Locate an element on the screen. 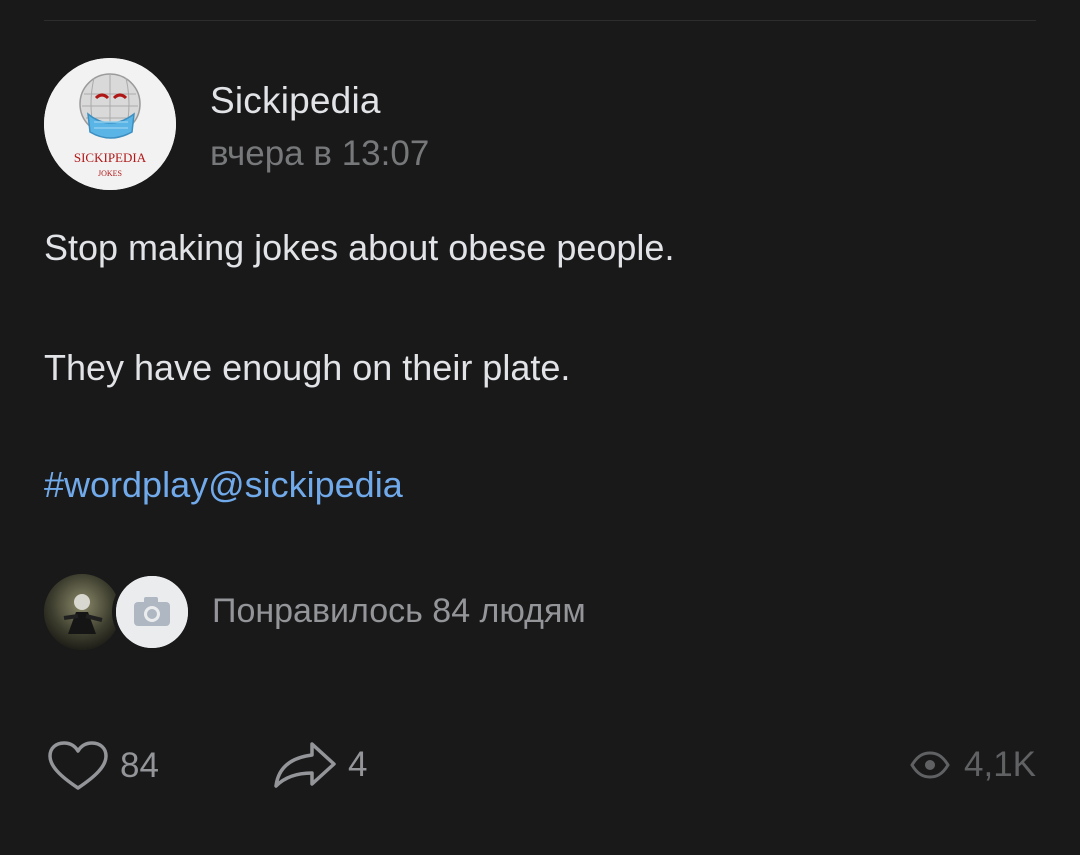 This screenshot has width=1080, height=855. hashtag-link: #wordplay@sickipedia is located at coordinates (223, 485).